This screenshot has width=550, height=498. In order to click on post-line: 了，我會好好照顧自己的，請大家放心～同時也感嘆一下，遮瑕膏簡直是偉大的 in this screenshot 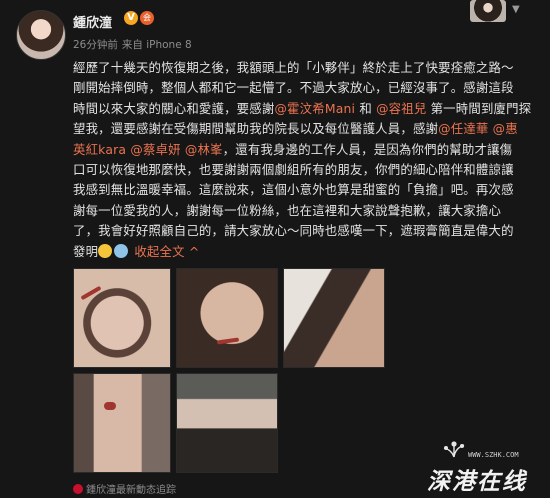, I will do `click(293, 231)`.